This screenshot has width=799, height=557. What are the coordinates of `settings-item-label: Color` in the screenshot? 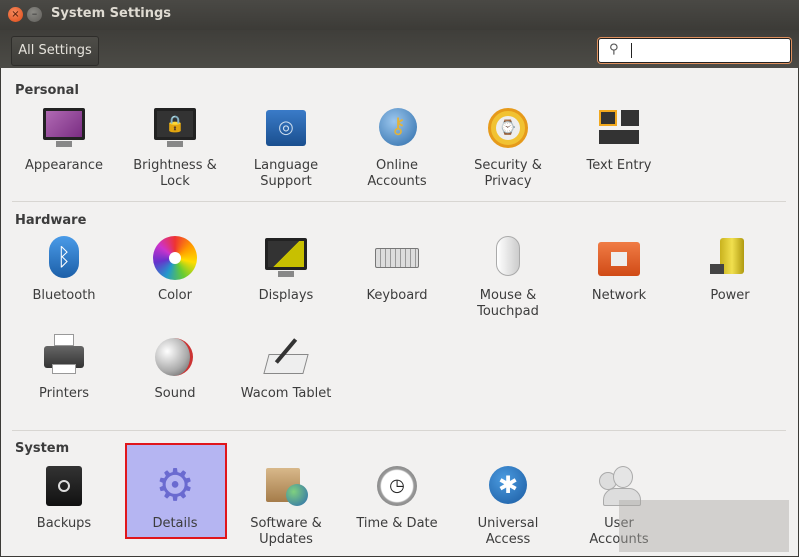 It's located at (175, 295).